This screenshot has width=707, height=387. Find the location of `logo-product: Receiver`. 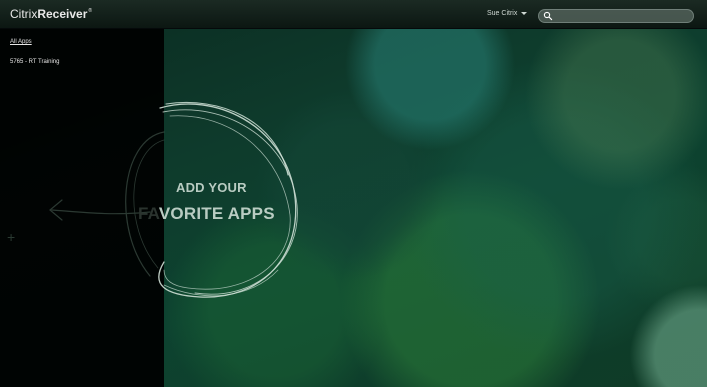

logo-product: Receiver is located at coordinates (62, 14).